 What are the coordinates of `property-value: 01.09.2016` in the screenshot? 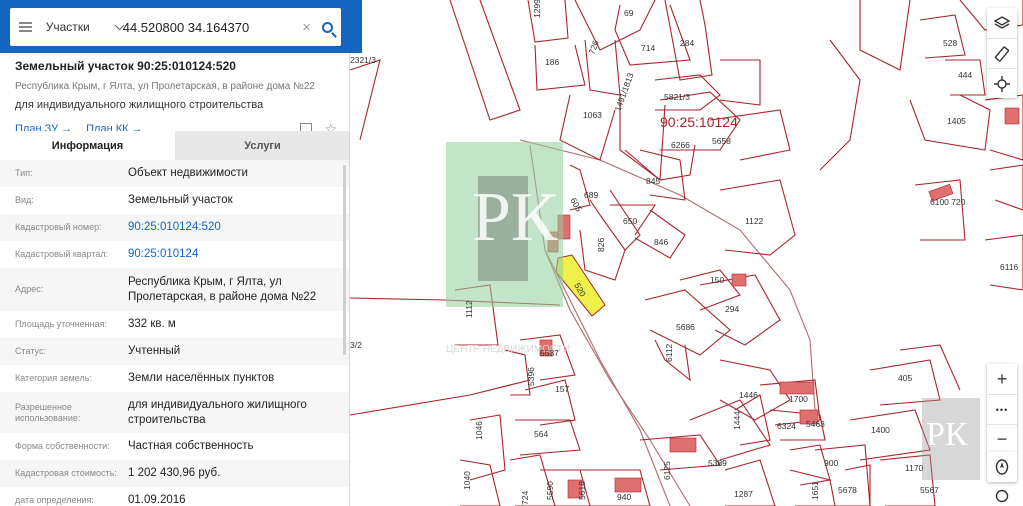 It's located at (157, 500).